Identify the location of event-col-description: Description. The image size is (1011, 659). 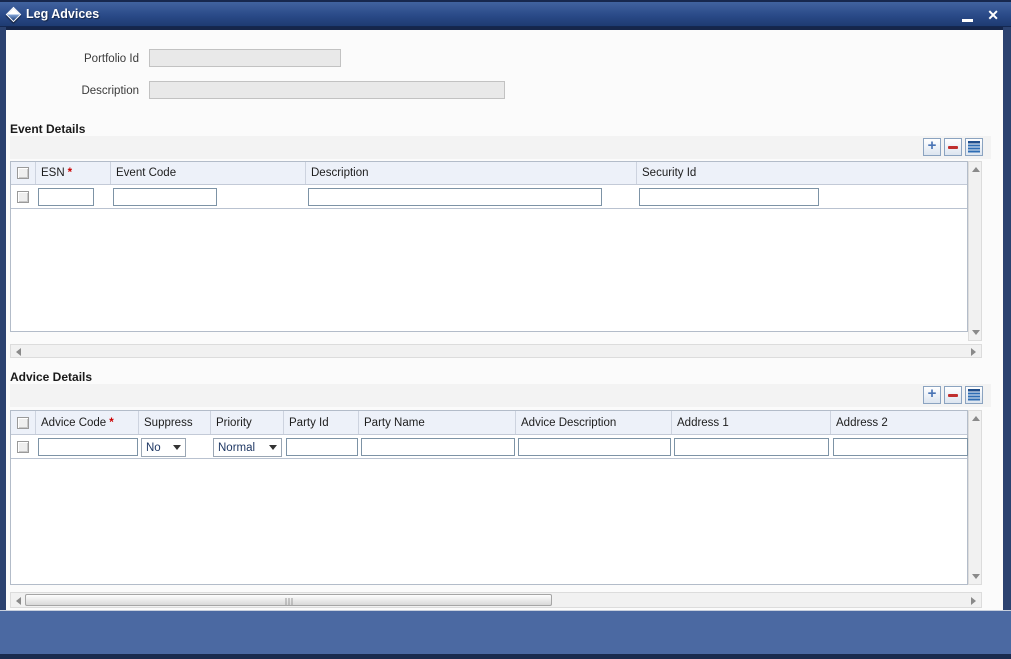
(471, 173).